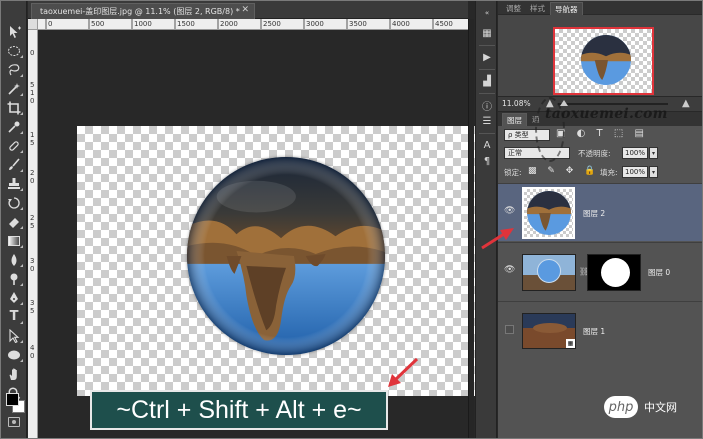  What do you see at coordinates (686, 103) in the screenshot?
I see `zoom-in-icon: ▲` at bounding box center [686, 103].